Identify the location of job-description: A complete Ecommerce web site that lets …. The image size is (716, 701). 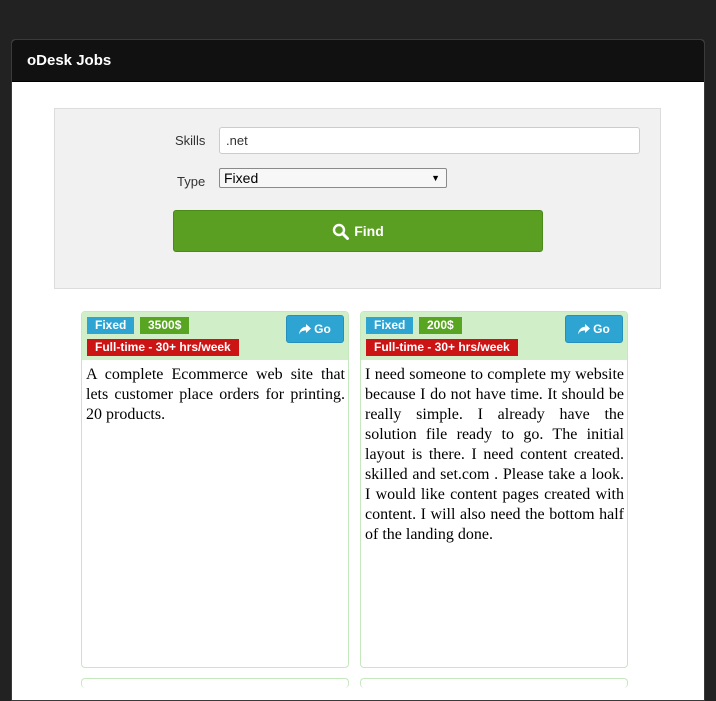
(215, 394).